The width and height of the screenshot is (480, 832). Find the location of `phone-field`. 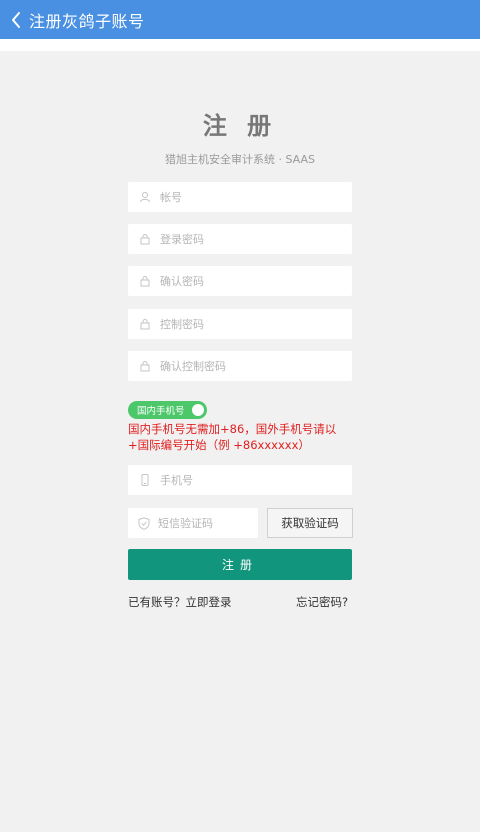

phone-field is located at coordinates (240, 480).